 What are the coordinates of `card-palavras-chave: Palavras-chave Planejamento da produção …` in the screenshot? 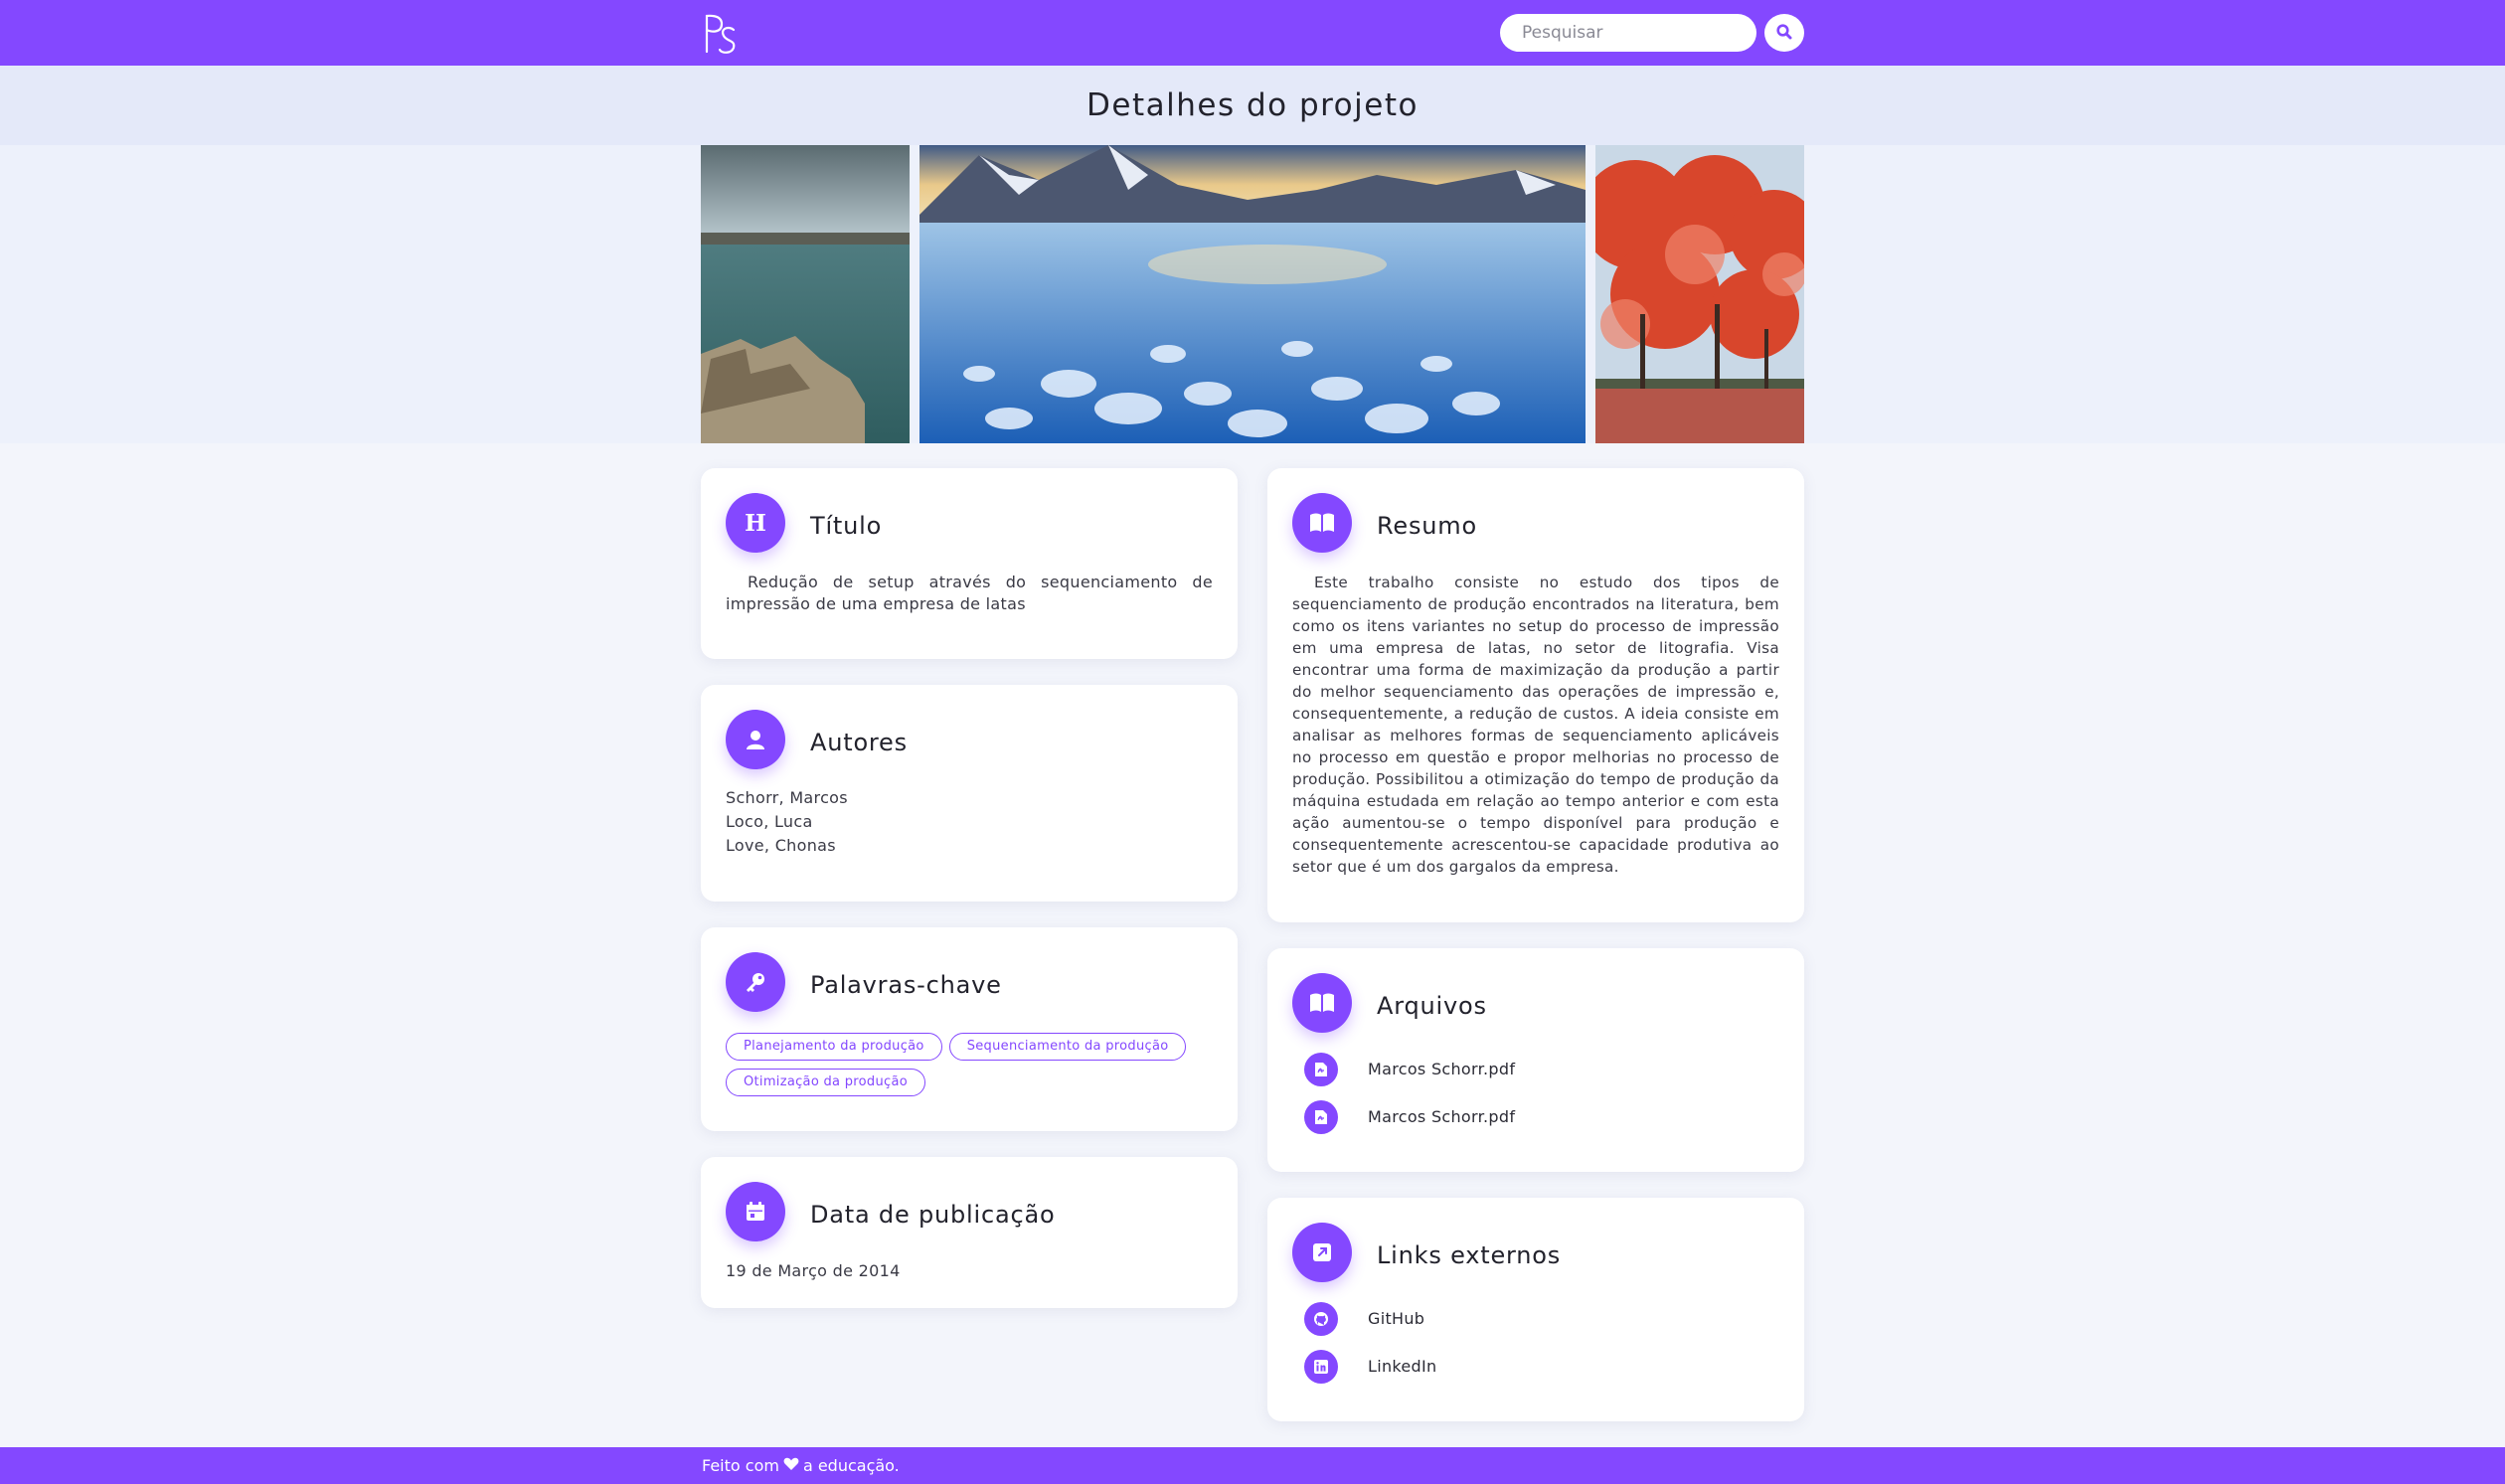 It's located at (969, 1029).